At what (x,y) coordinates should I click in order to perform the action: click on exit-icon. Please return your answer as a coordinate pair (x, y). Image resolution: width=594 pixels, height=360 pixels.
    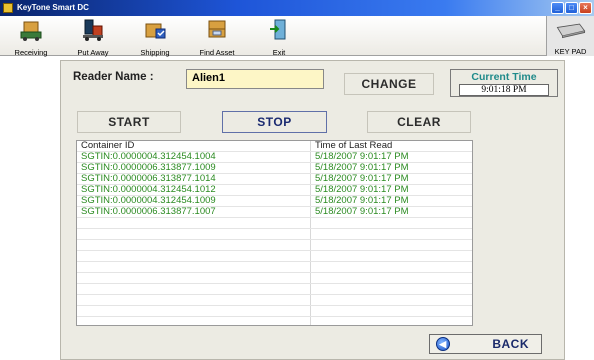
    Looking at the image, I should click on (278, 29).